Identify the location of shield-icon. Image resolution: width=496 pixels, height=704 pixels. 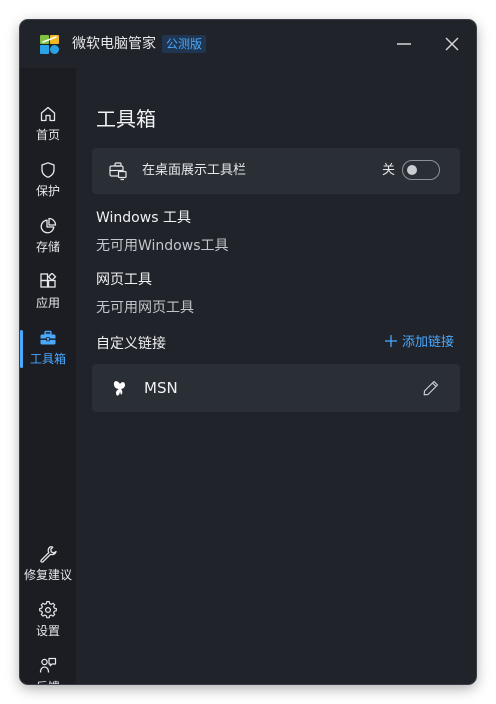
(48, 170).